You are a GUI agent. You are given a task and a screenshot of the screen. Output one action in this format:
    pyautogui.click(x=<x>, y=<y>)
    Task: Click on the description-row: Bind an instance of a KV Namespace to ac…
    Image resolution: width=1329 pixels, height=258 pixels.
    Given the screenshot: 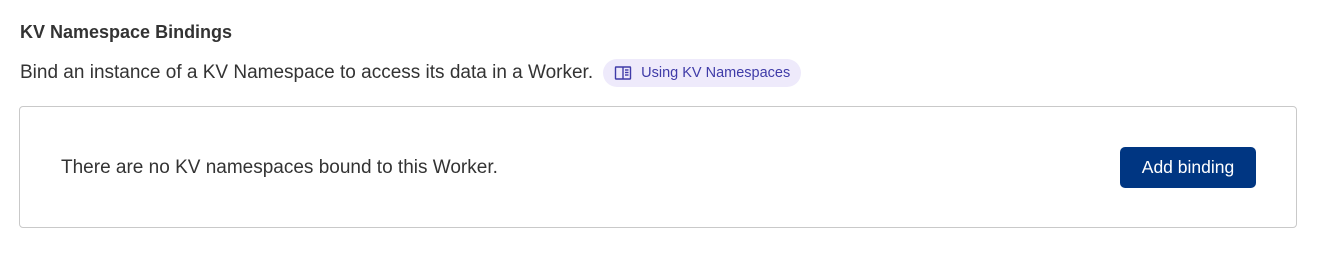 What is the action you would take?
    pyautogui.click(x=411, y=73)
    